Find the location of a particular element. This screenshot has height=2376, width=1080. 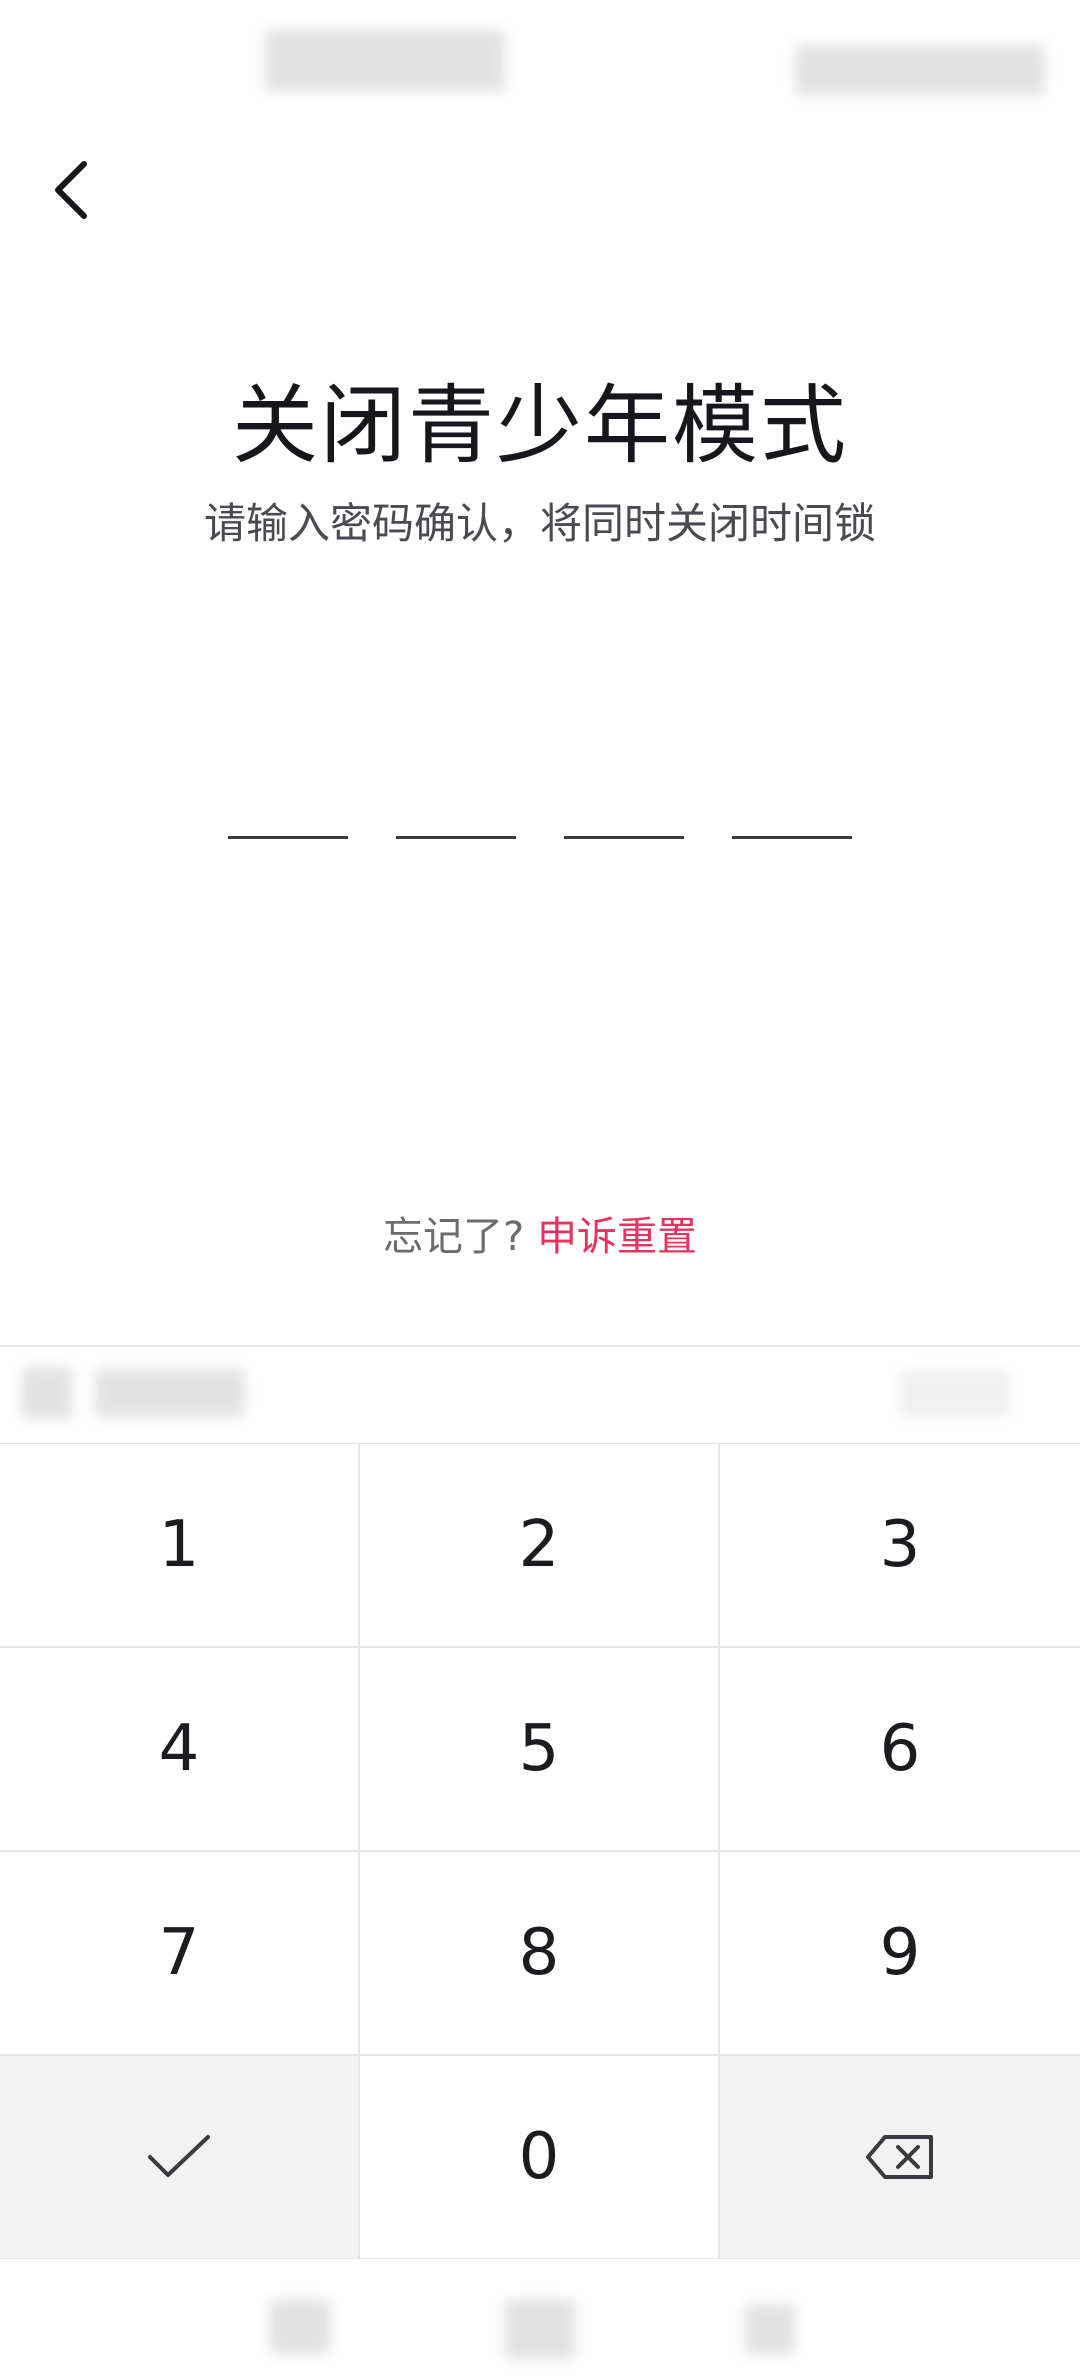

status-bar-blurred-left is located at coordinates (385, 61).